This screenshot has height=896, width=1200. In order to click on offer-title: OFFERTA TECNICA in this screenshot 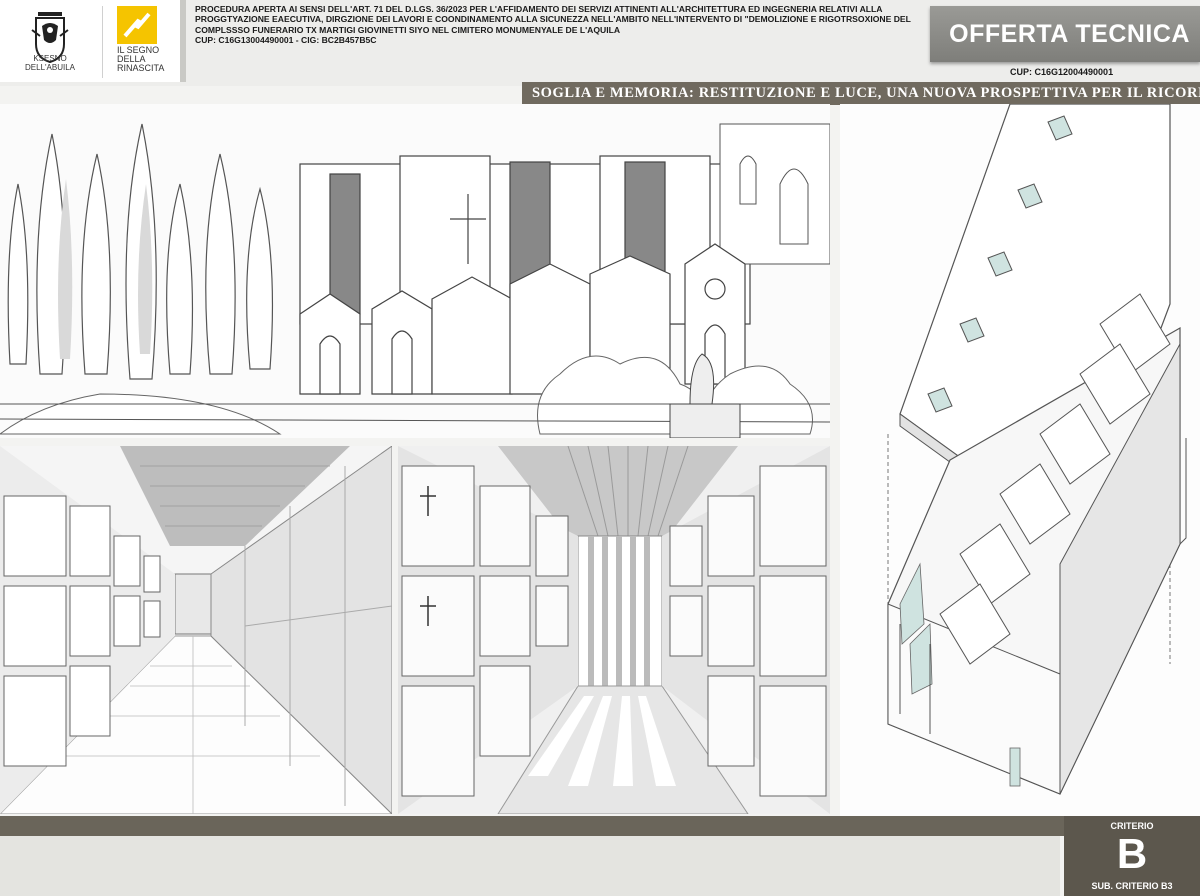, I will do `click(1069, 34)`.